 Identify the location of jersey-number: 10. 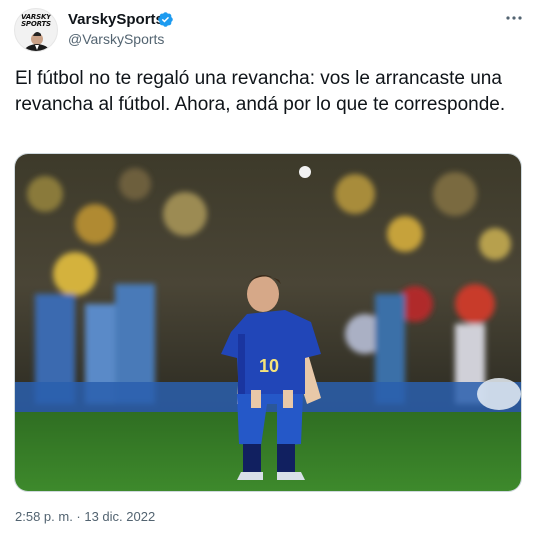
(269, 366).